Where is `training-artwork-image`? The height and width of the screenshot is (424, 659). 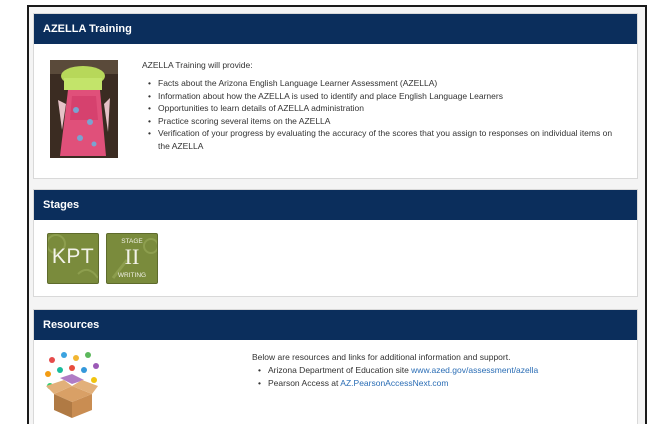
training-artwork-image is located at coordinates (84, 109).